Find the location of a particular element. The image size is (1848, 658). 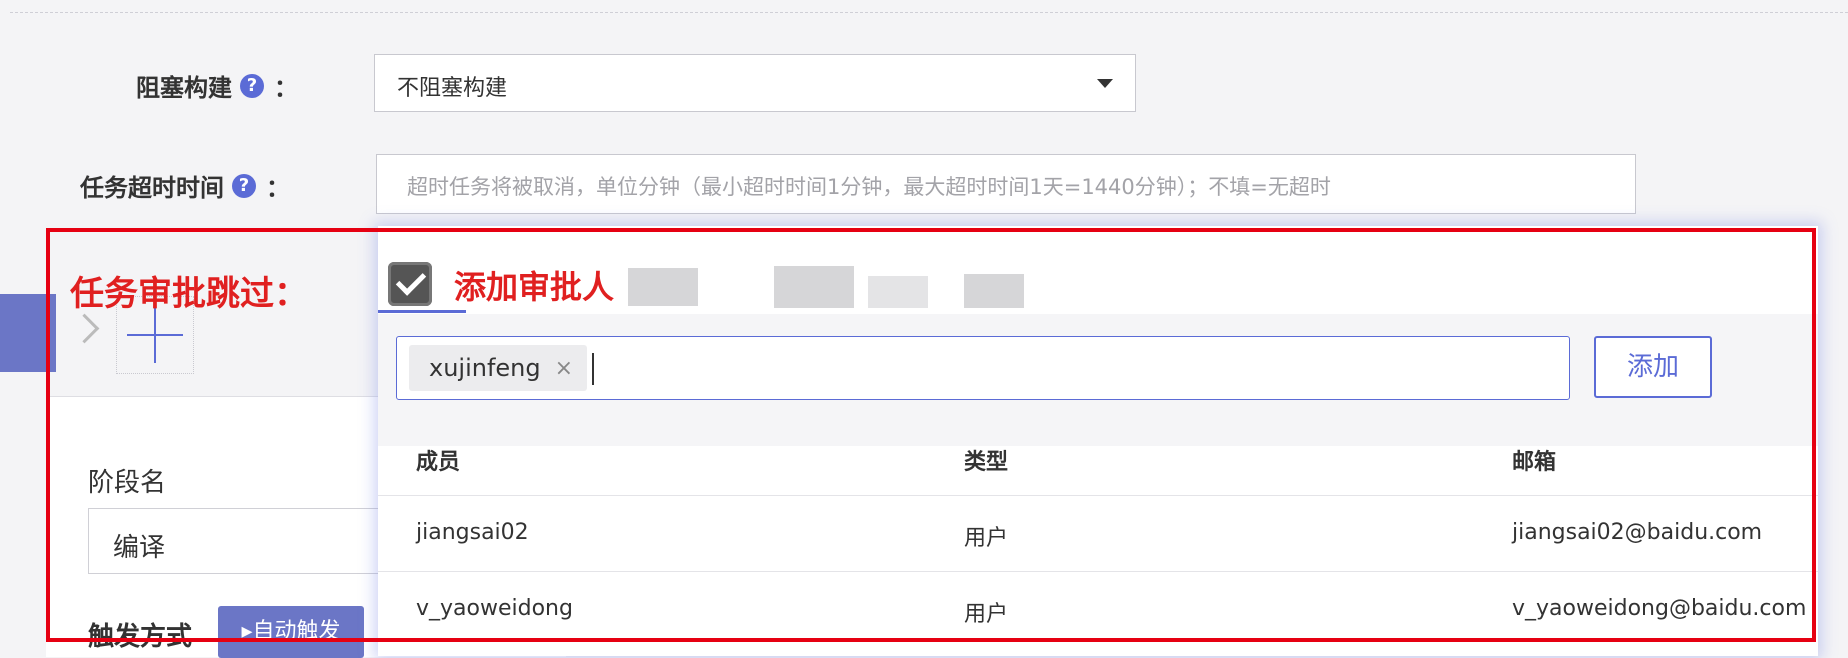

check-icon is located at coordinates (411, 280).